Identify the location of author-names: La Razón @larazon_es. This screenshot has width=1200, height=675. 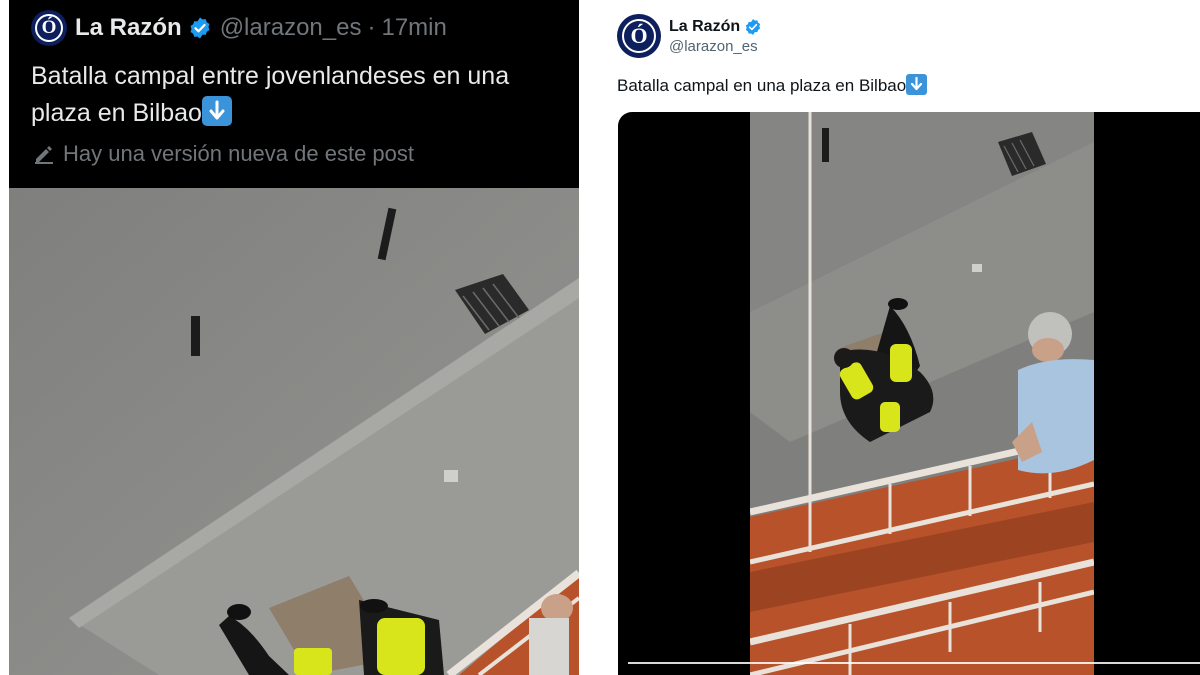
(715, 36).